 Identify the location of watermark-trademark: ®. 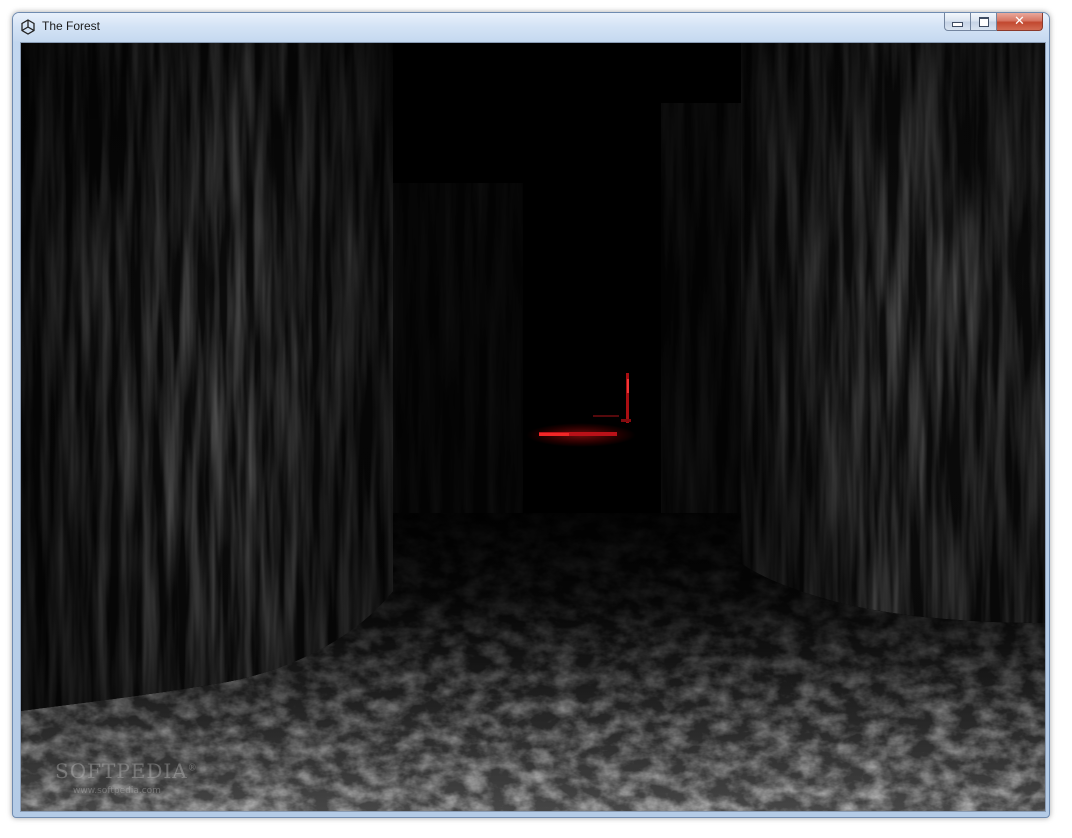
(192, 768).